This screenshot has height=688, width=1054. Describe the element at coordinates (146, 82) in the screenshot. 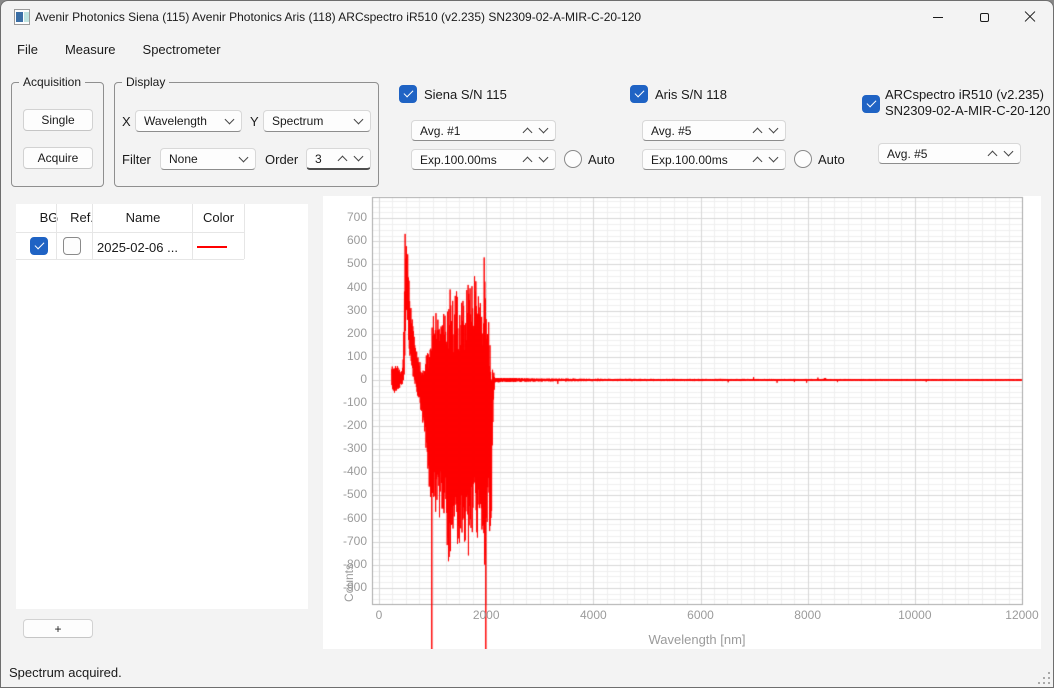

I see `display-legend: Display` at that location.